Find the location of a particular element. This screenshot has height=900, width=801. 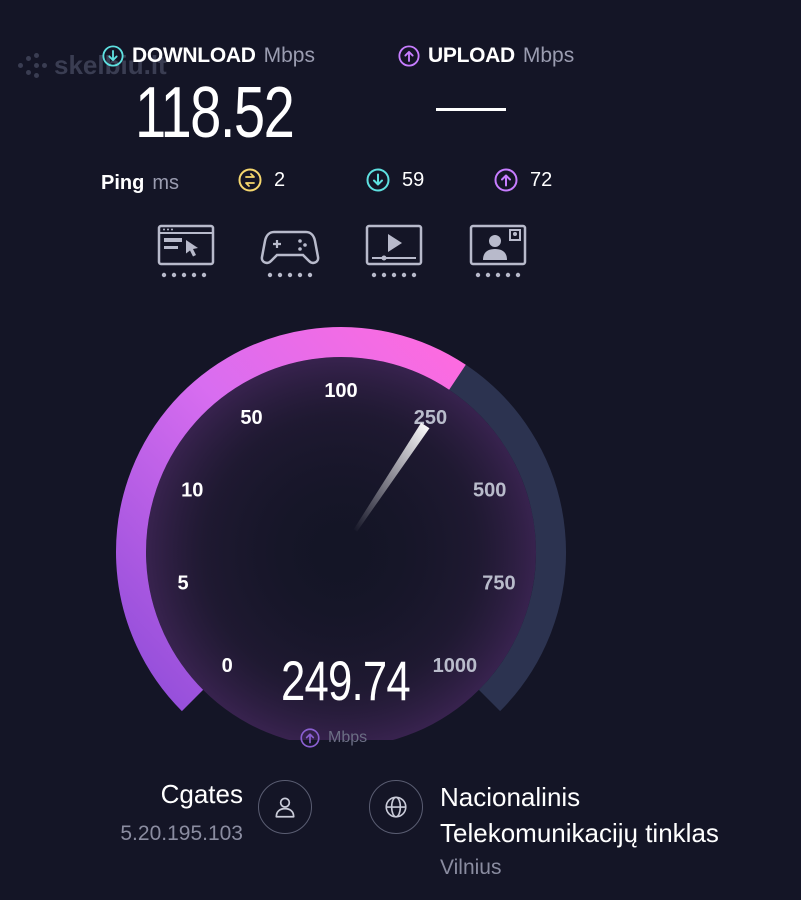

globe-icon is located at coordinates (396, 807).